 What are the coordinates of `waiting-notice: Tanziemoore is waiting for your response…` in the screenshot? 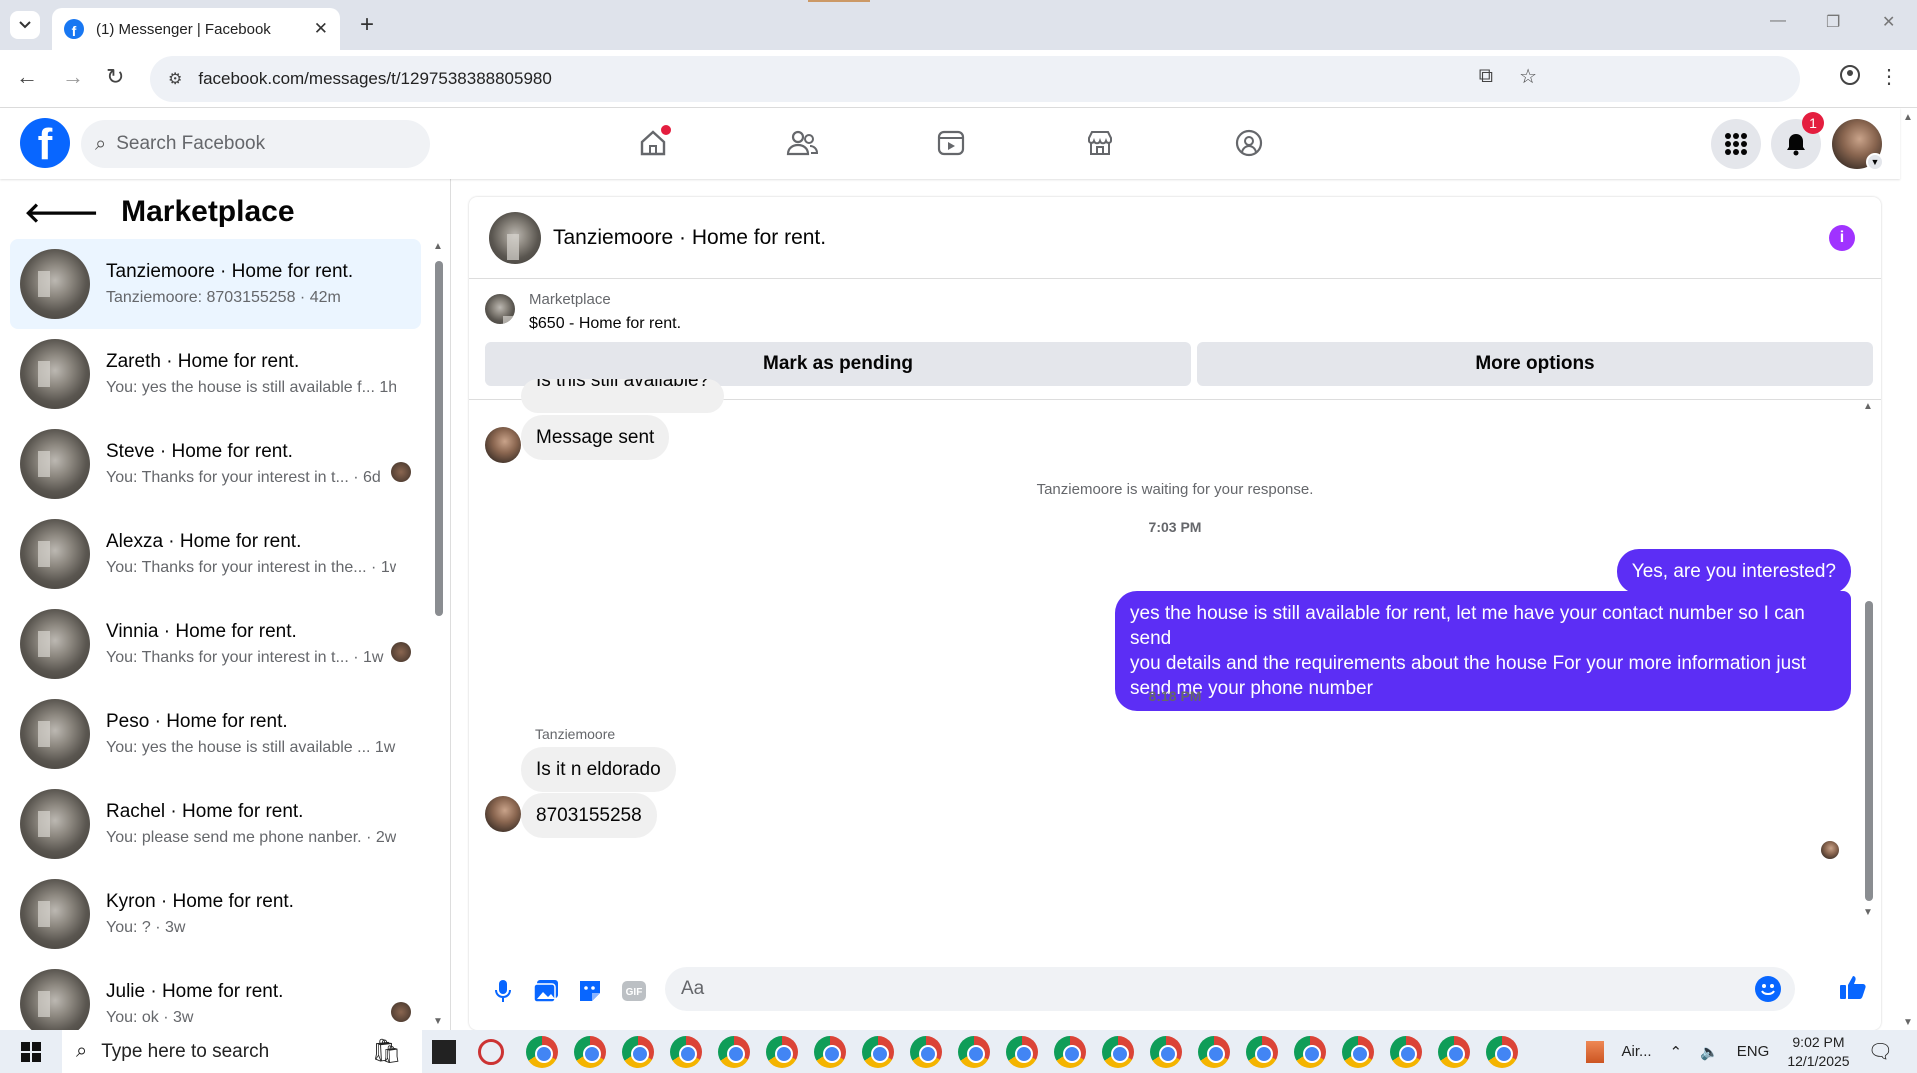 It's located at (1175, 489).